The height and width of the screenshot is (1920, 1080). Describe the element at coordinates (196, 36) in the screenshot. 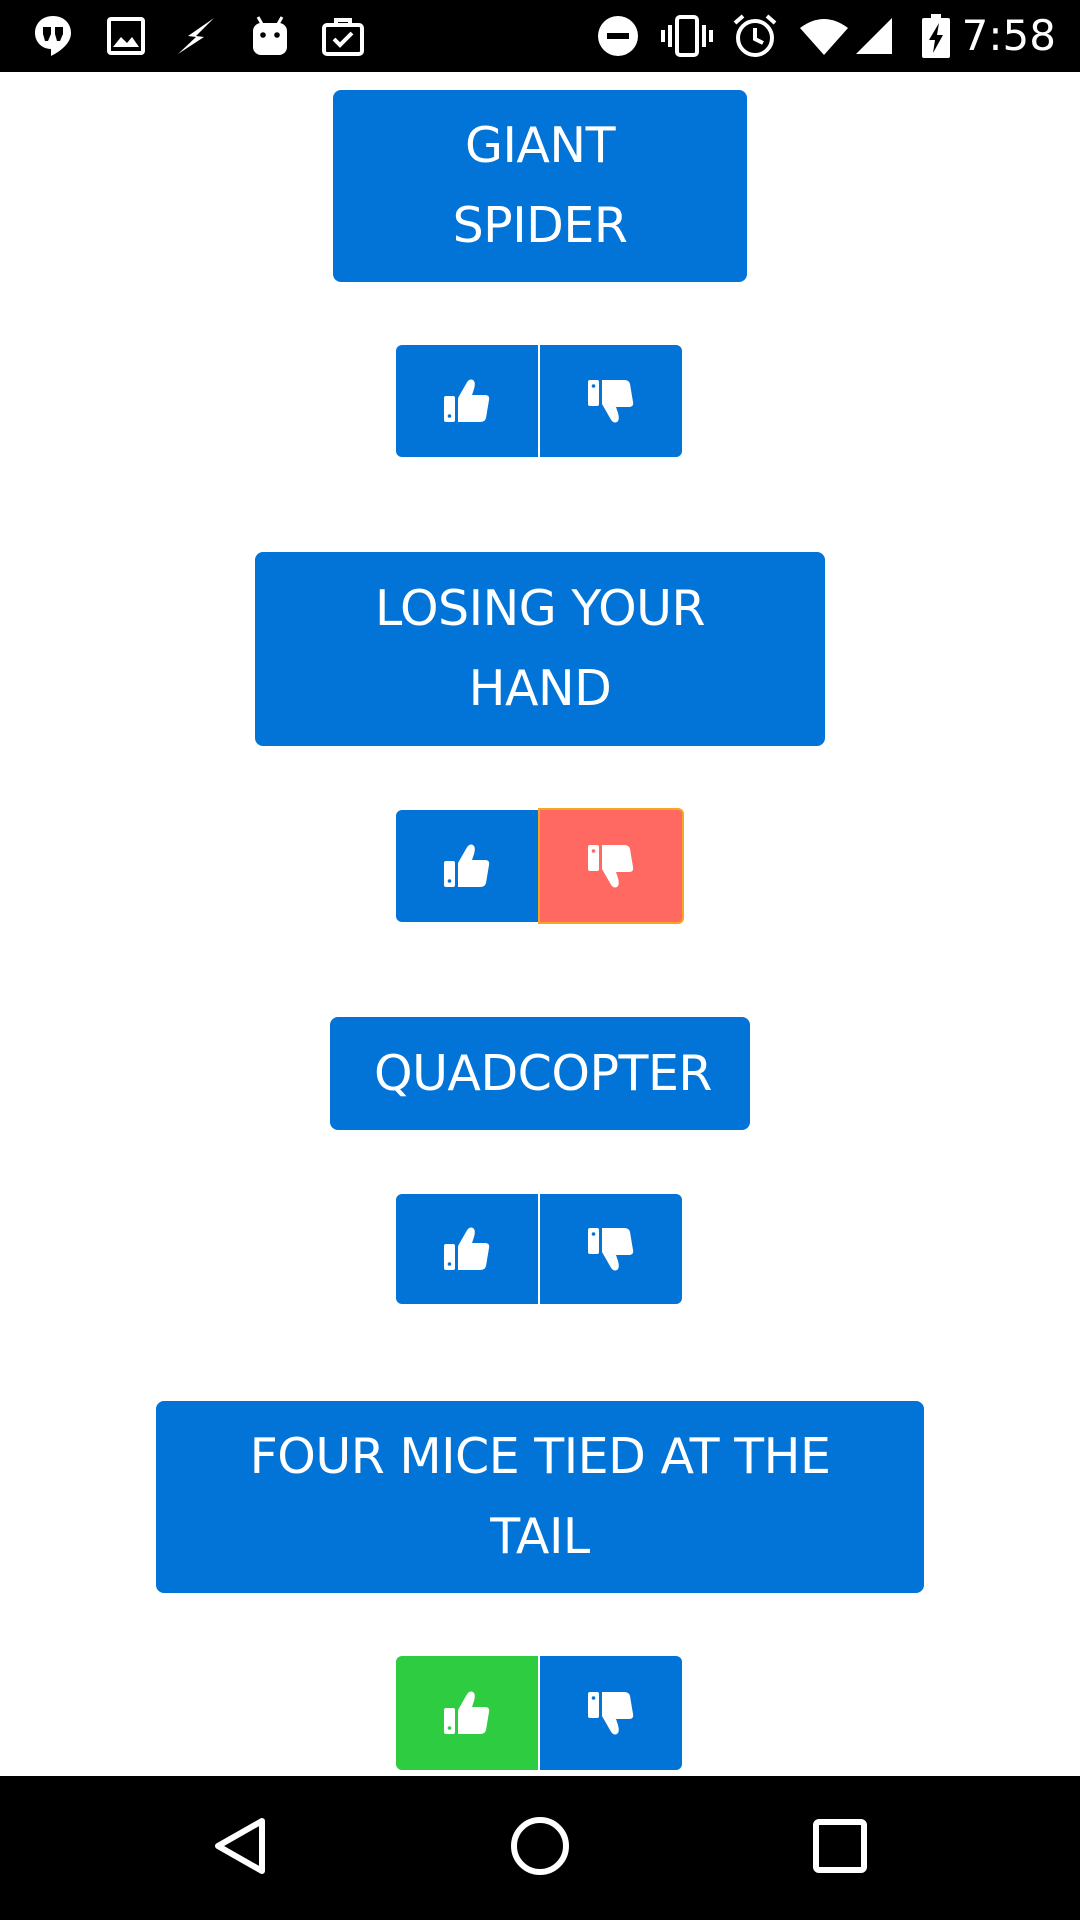

I see `flash-icon` at that location.